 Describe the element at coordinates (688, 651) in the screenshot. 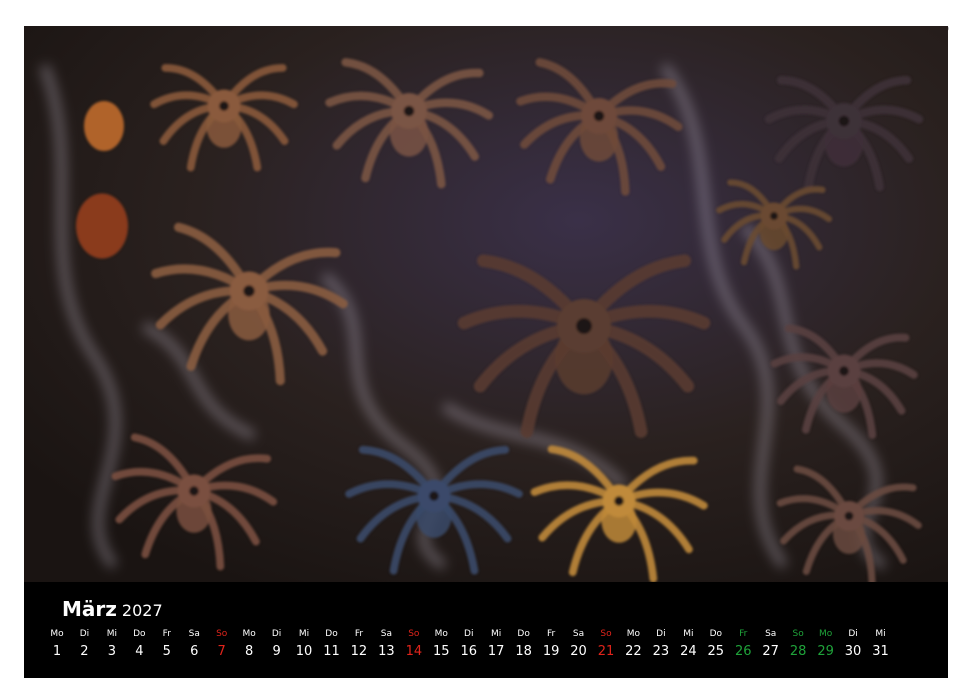

I see `day-number: 24` at that location.